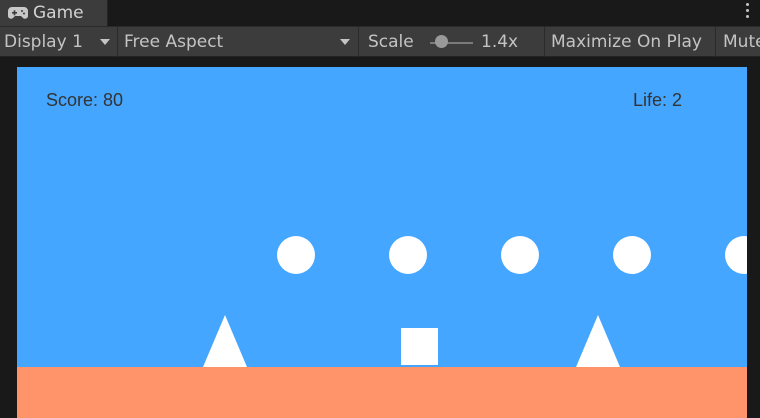 This screenshot has width=760, height=418. Describe the element at coordinates (58, 13) in the screenshot. I see `tab-game-label: Game` at that location.